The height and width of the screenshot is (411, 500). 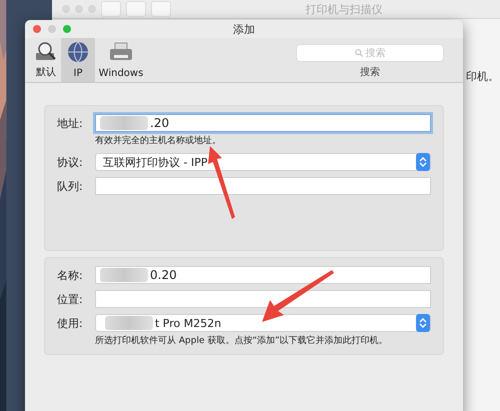 What do you see at coordinates (70, 186) in the screenshot?
I see `field-label: 队列:` at bounding box center [70, 186].